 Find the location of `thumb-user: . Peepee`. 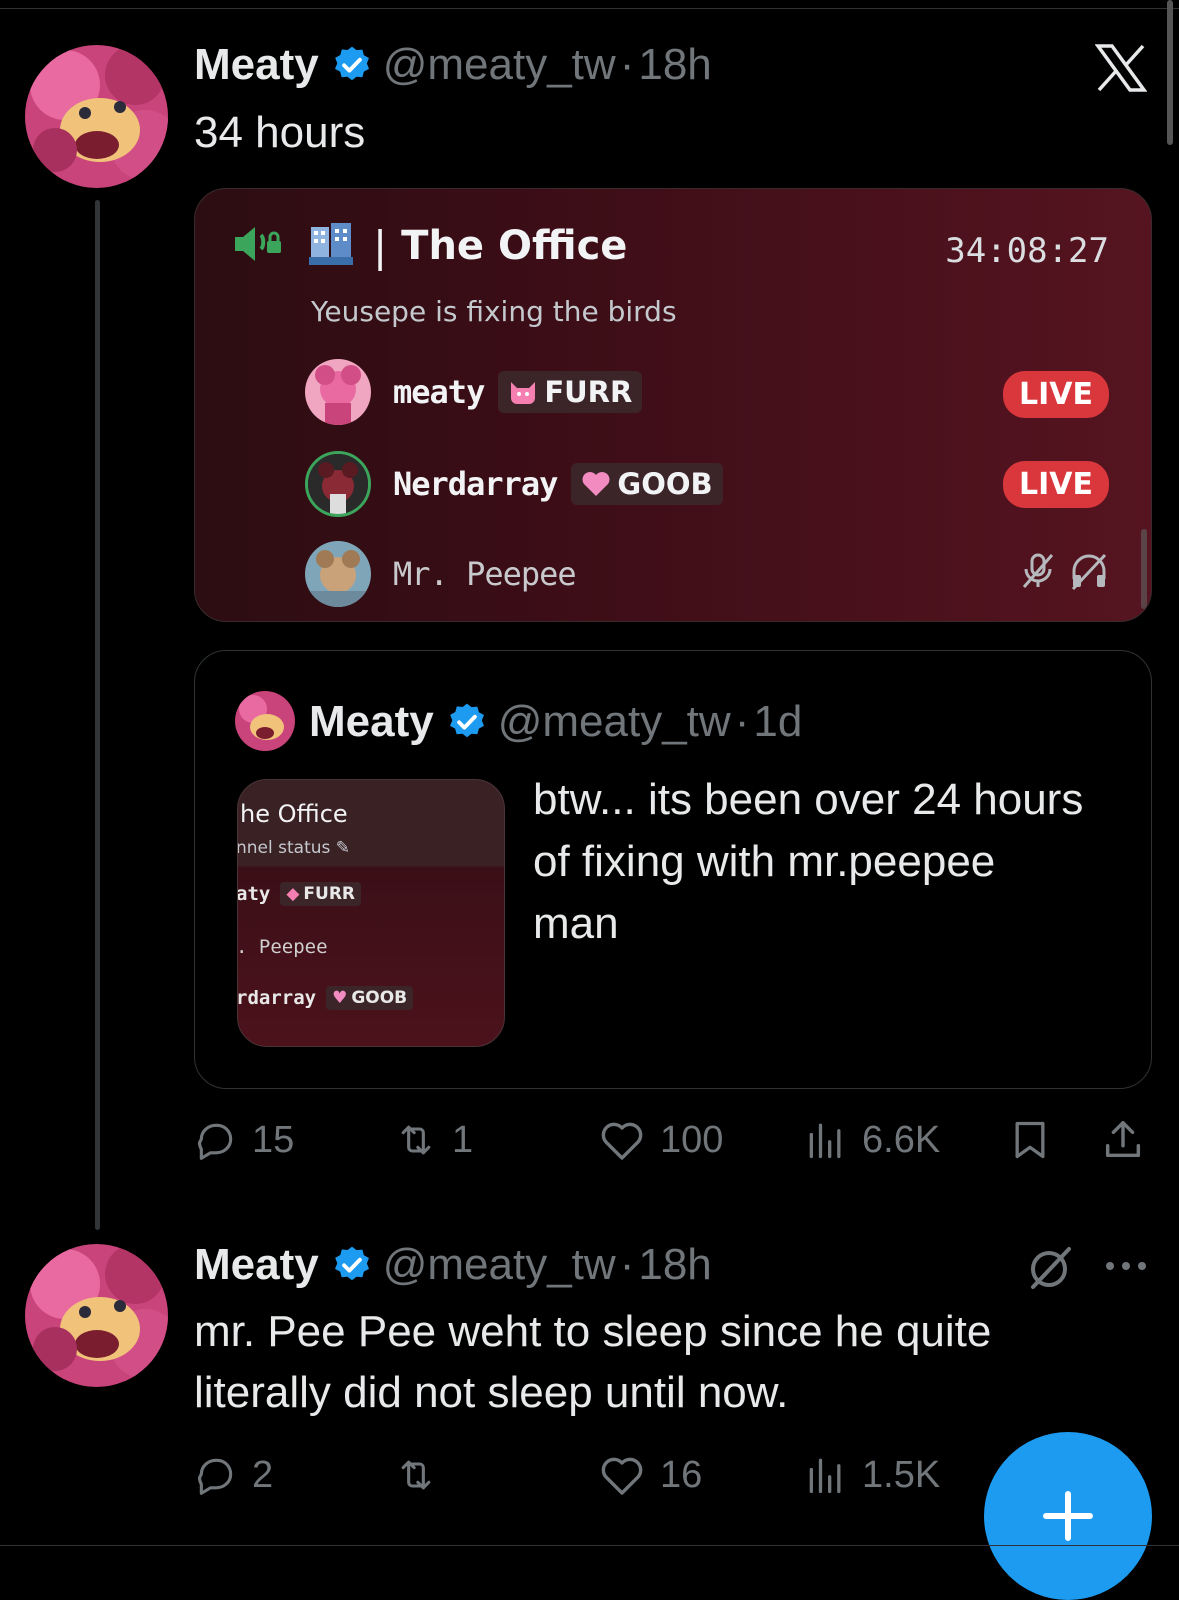

thumb-user: . Peepee is located at coordinates (282, 947).